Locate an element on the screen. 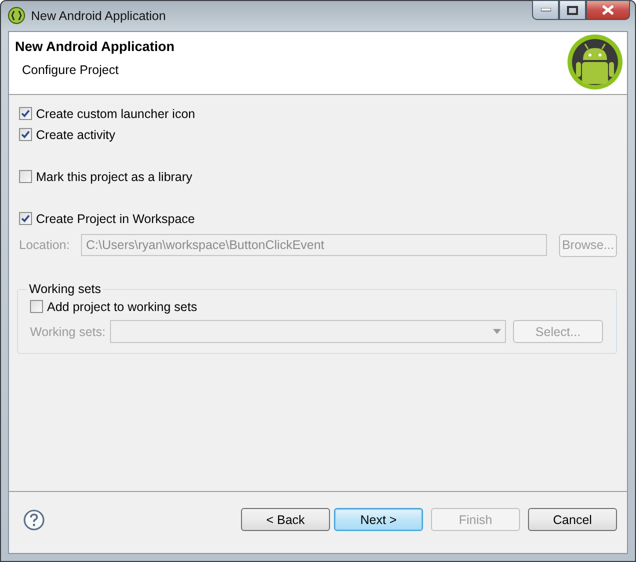 The height and width of the screenshot is (562, 636). app-icon is located at coordinates (16, 15).